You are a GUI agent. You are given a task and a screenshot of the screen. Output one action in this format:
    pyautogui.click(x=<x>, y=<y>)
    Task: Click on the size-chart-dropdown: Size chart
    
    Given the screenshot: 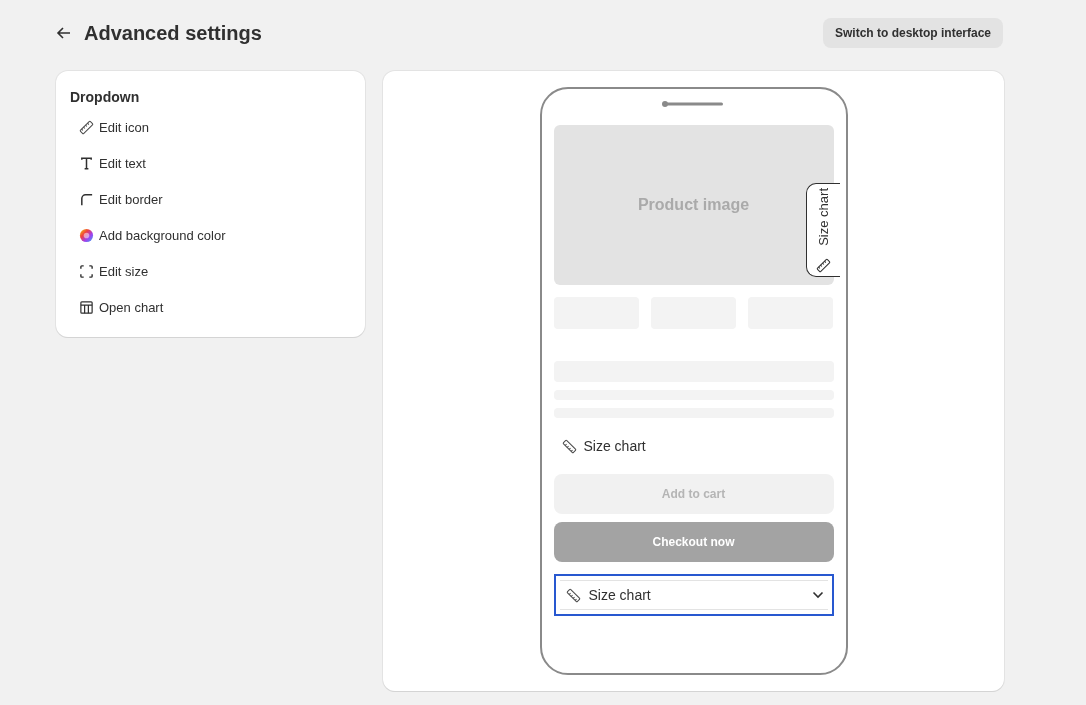 What is the action you would take?
    pyautogui.click(x=693, y=595)
    